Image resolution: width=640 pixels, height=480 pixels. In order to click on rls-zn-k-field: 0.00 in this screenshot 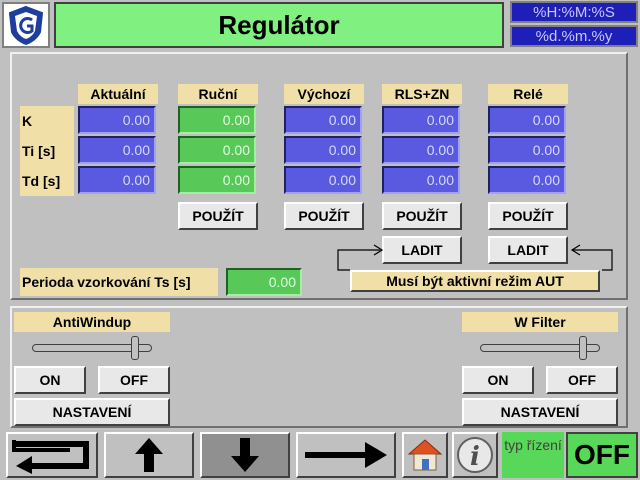, I will do `click(421, 120)`.